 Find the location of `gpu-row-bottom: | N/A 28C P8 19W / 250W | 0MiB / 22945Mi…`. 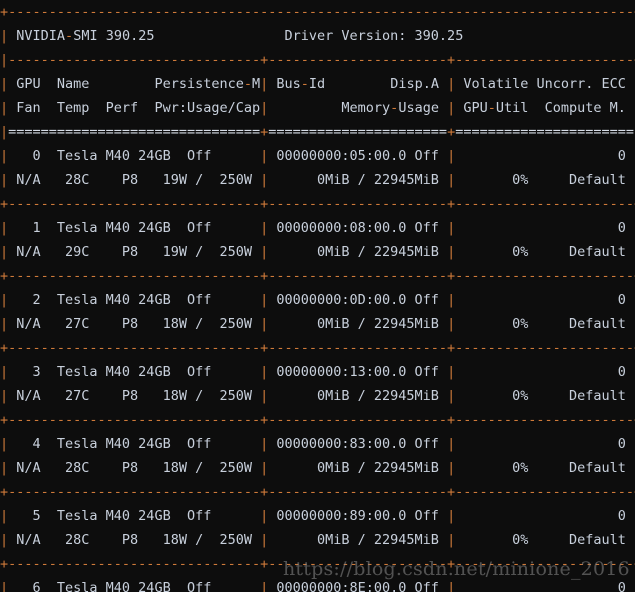

gpu-row-bottom: | N/A 28C P8 19W / 250W | 0MiB / 22945Mi… is located at coordinates (317, 180).